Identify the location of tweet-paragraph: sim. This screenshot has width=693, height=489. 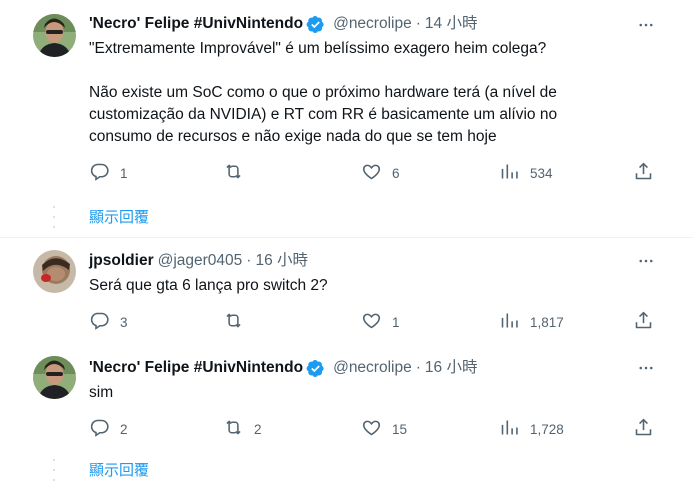
(101, 392).